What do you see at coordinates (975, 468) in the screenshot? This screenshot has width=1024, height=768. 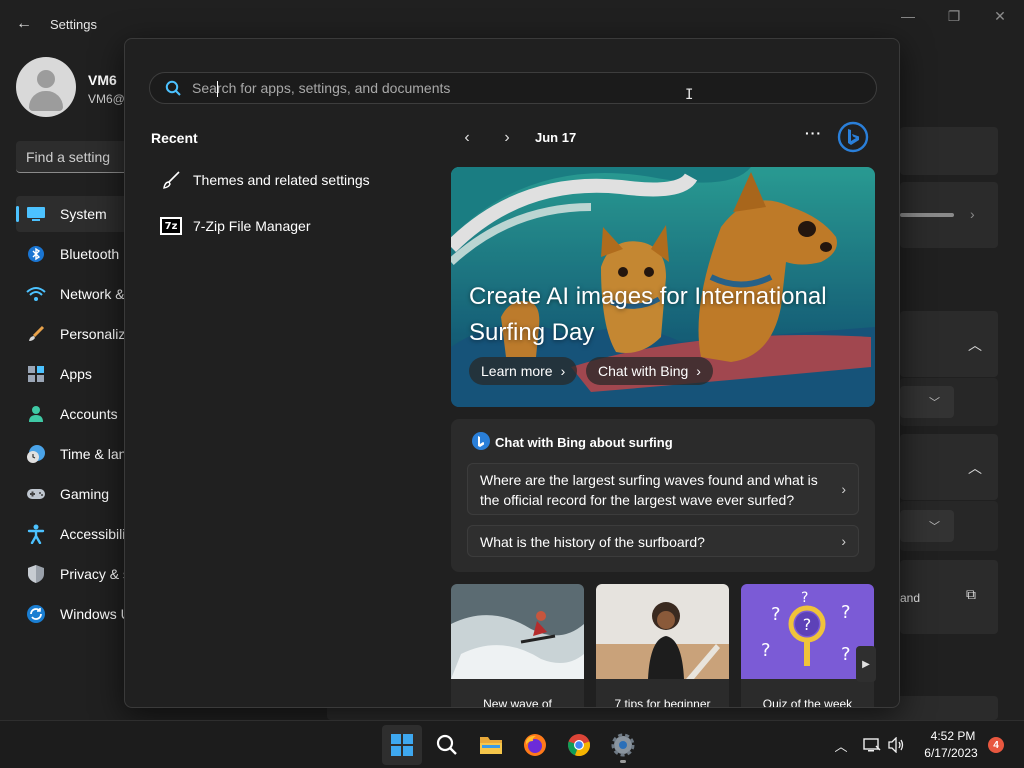 I see `chevron-up-icon: ︿` at bounding box center [975, 468].